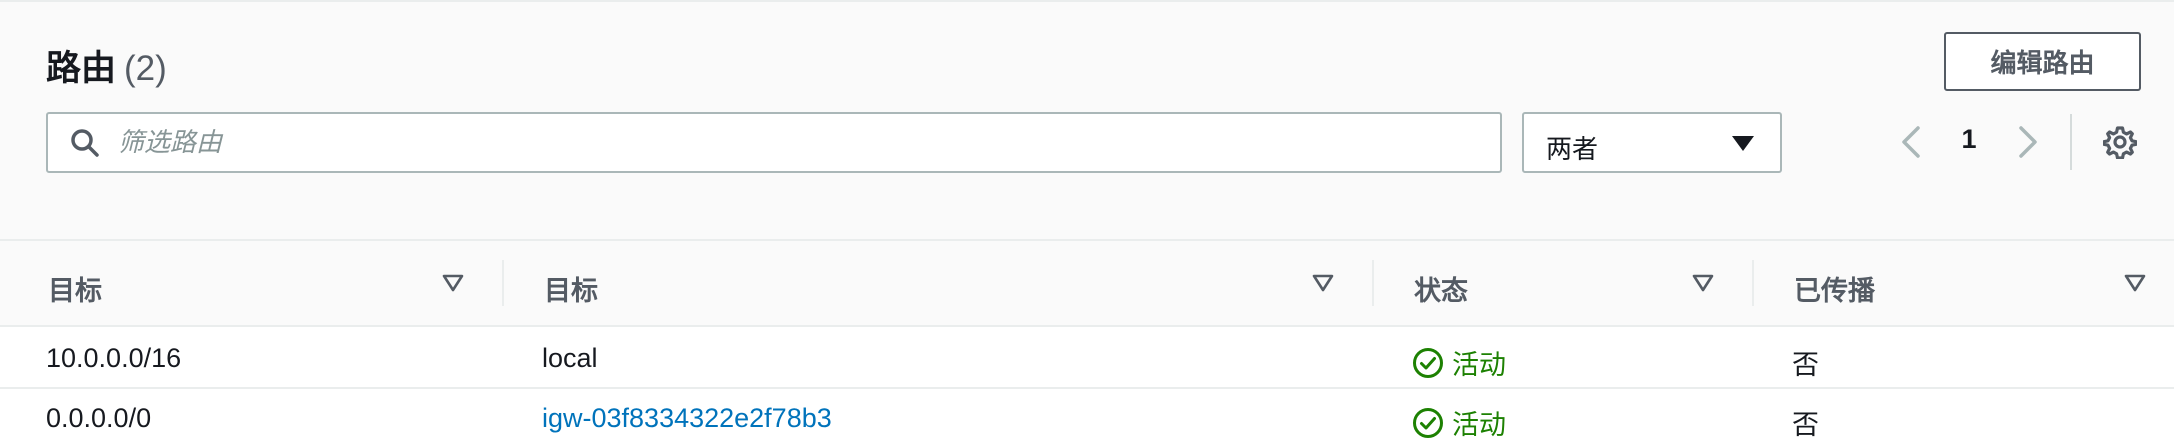 This screenshot has width=2174, height=444. I want to click on destination-cell: 0.0.0.0/0, so click(99, 418).